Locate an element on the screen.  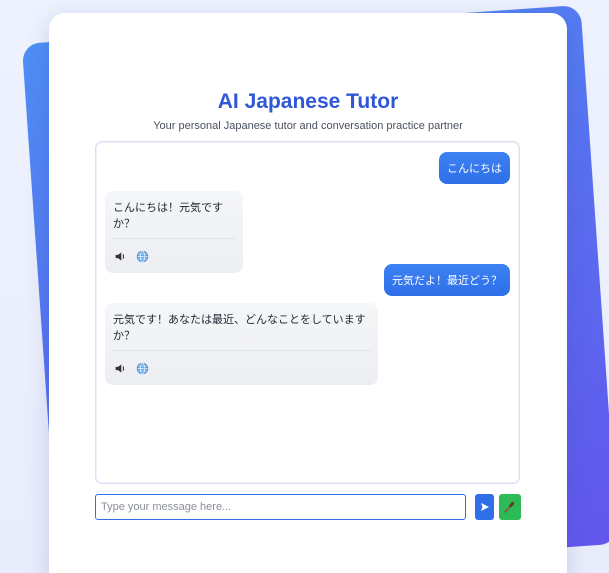
send-arrow-icon is located at coordinates (484, 507).